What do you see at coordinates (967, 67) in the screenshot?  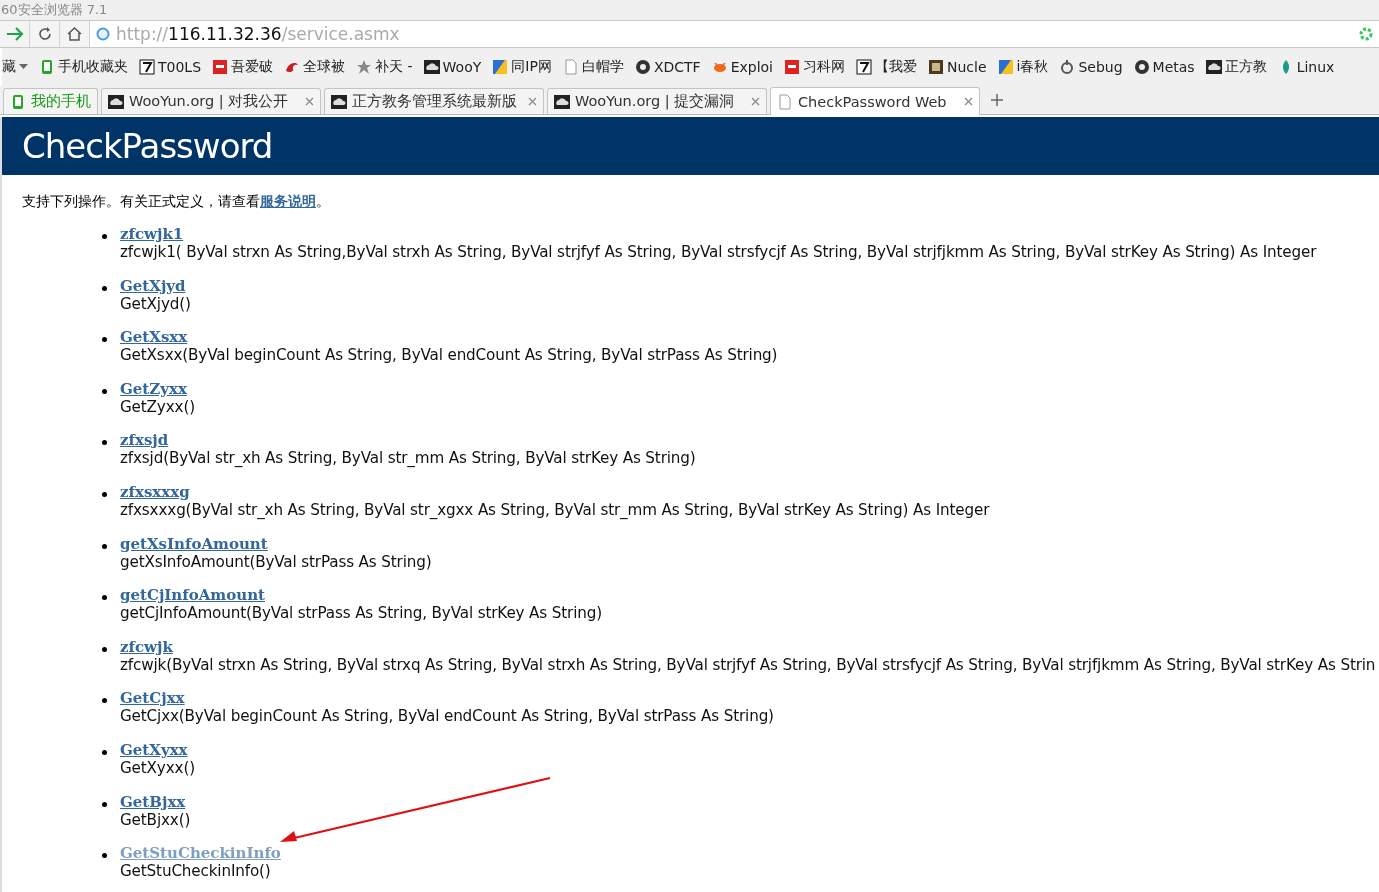 I see `bookmark-link: Nucle` at bounding box center [967, 67].